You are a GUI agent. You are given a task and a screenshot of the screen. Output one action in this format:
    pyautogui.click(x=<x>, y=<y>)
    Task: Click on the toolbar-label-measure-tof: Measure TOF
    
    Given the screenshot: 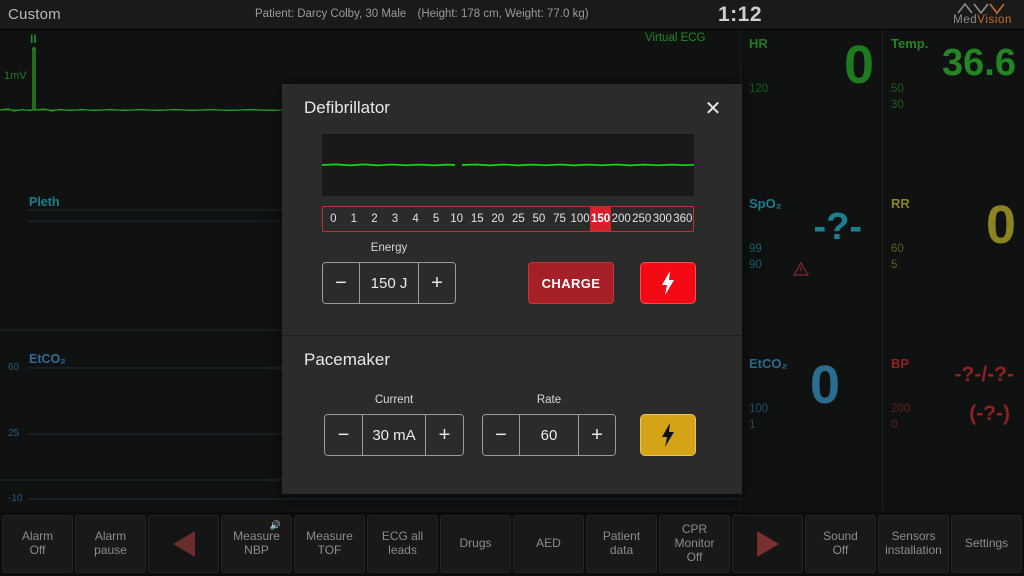 What is the action you would take?
    pyautogui.click(x=329, y=543)
    